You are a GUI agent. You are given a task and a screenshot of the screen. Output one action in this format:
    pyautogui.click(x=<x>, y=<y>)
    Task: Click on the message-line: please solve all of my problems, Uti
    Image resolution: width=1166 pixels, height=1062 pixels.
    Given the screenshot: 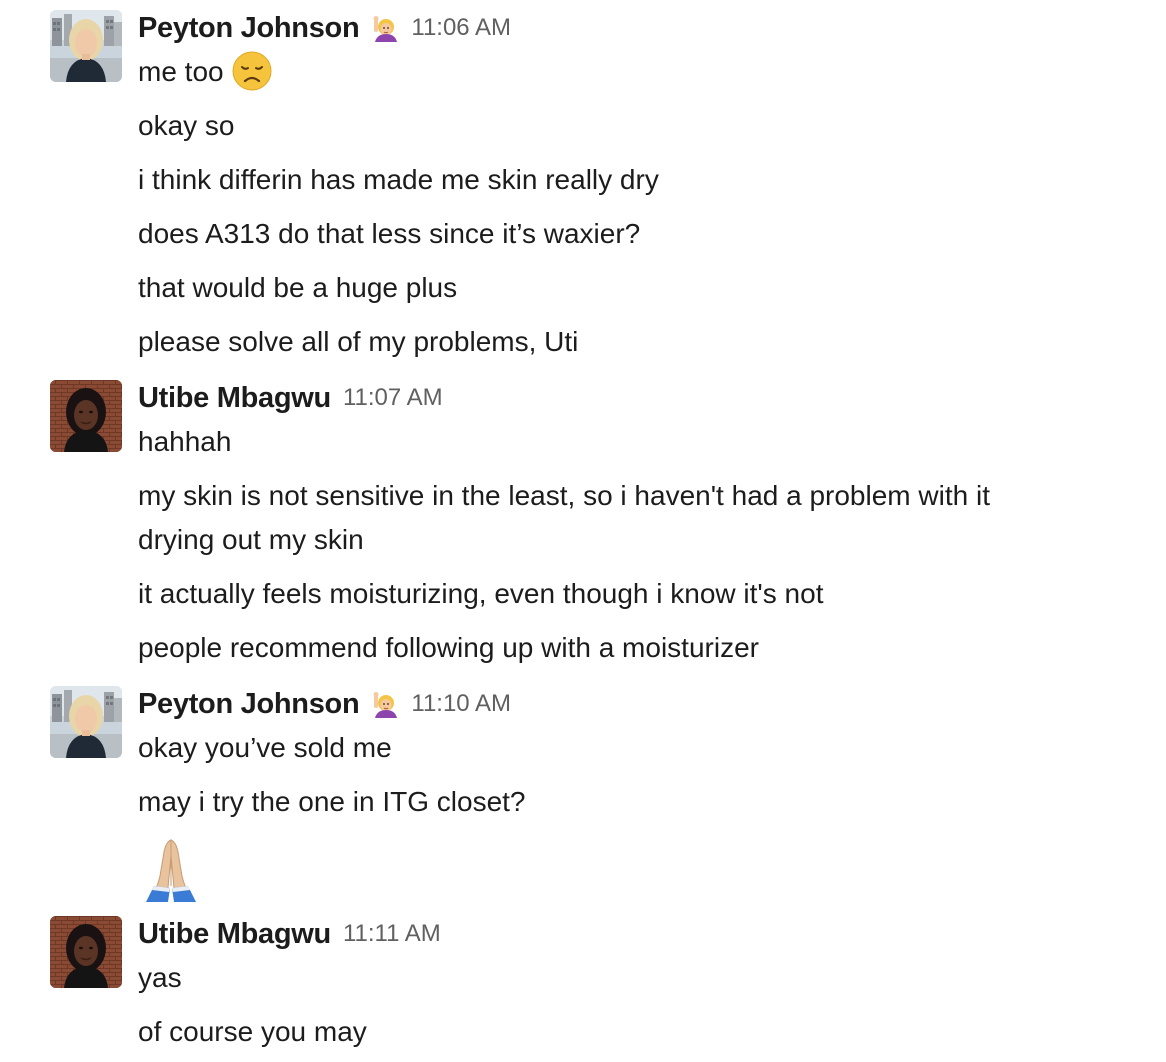 What is the action you would take?
    pyautogui.click(x=358, y=341)
    